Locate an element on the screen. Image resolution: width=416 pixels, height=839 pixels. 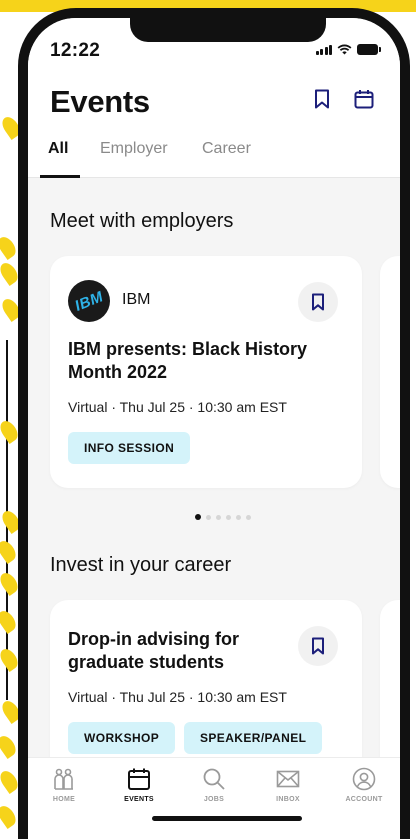
saved-events-button is located at coordinates (322, 99).